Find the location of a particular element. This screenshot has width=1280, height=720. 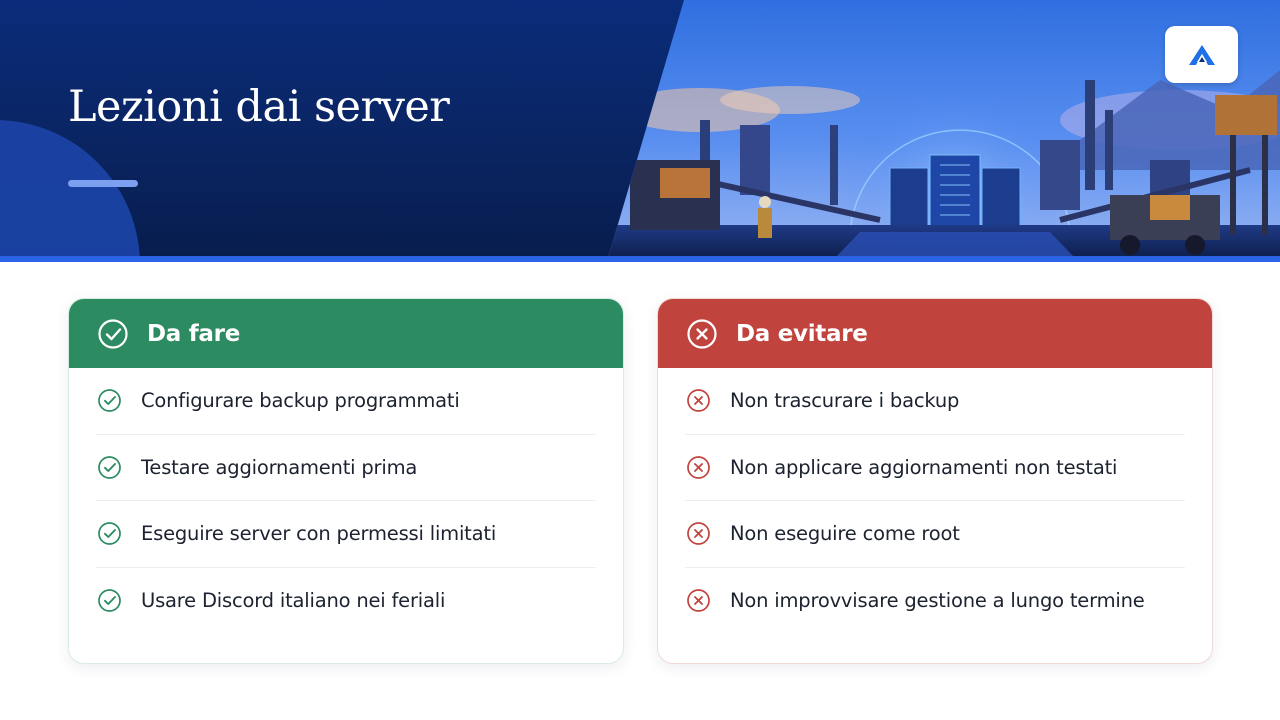

logo-badge is located at coordinates (1201, 54).